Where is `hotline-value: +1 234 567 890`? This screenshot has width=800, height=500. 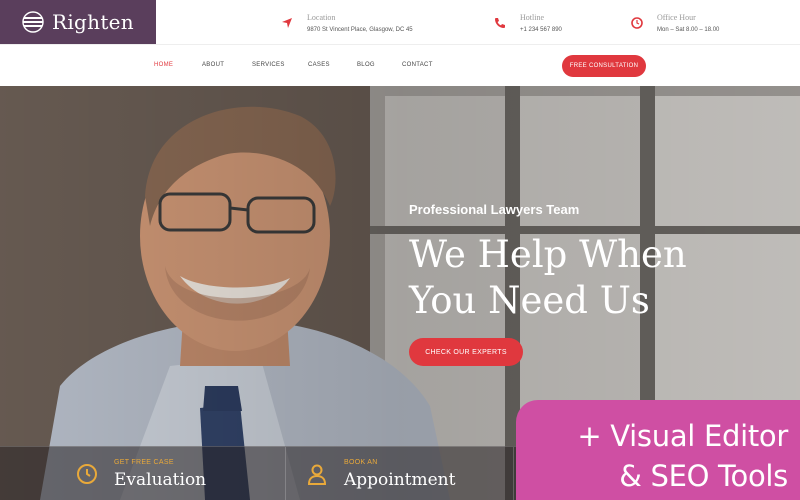 hotline-value: +1 234 567 890 is located at coordinates (541, 30).